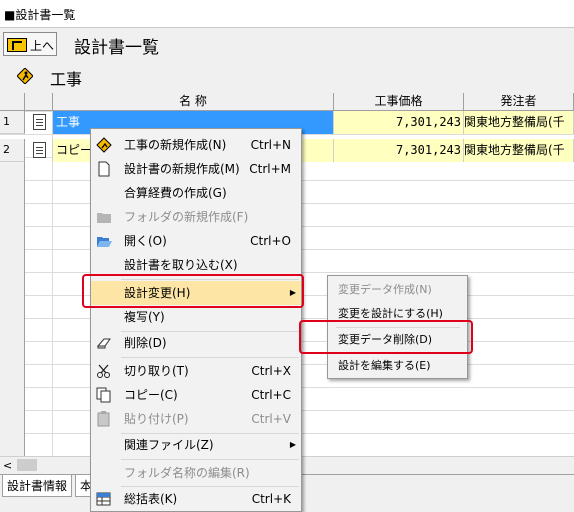  I want to click on up-arrow-icon, so click(17, 45).